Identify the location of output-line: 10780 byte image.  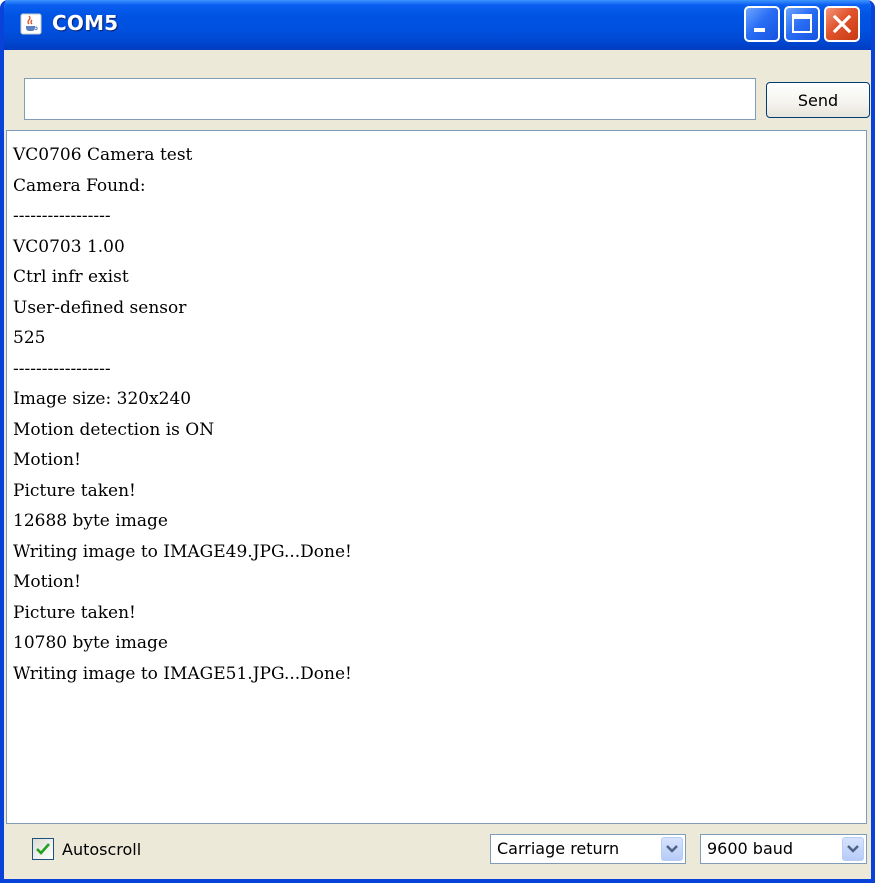
(90, 643).